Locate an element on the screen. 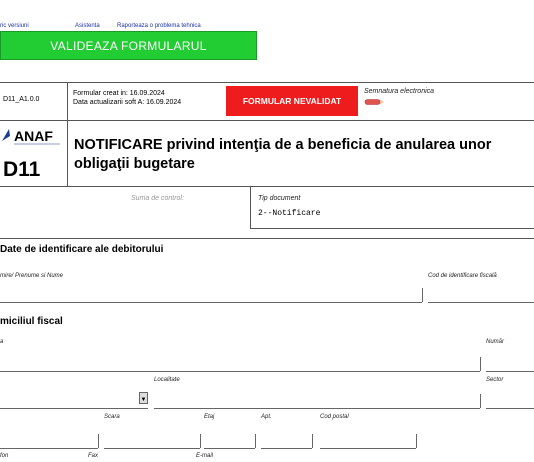 The height and width of the screenshot is (462, 534). sector-label: Sector is located at coordinates (495, 380).